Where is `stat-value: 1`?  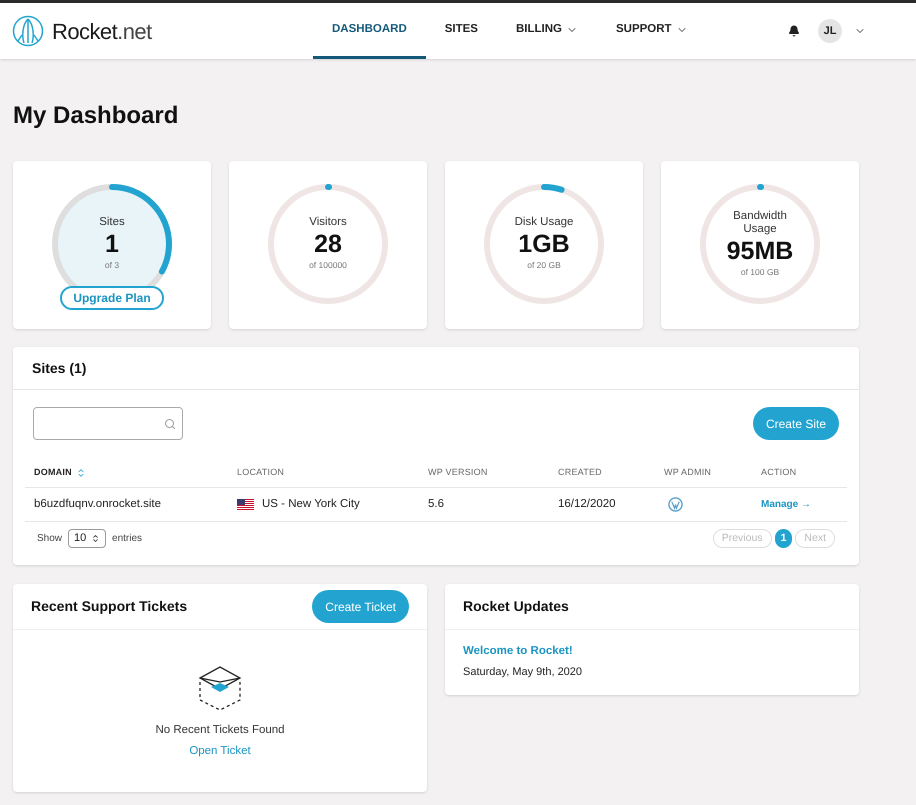
stat-value: 1 is located at coordinates (112, 244).